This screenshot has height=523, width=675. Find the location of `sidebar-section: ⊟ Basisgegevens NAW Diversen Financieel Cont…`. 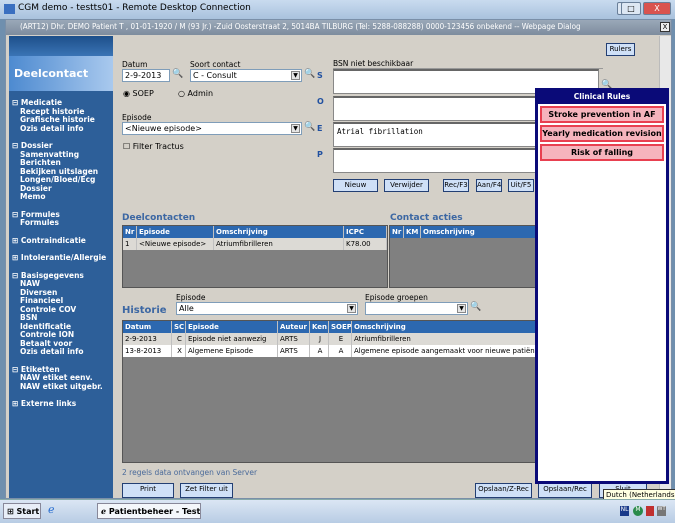

sidebar-section: ⊟ Basisgegevens NAW Diversen Financieel Cont… is located at coordinates (64, 314).